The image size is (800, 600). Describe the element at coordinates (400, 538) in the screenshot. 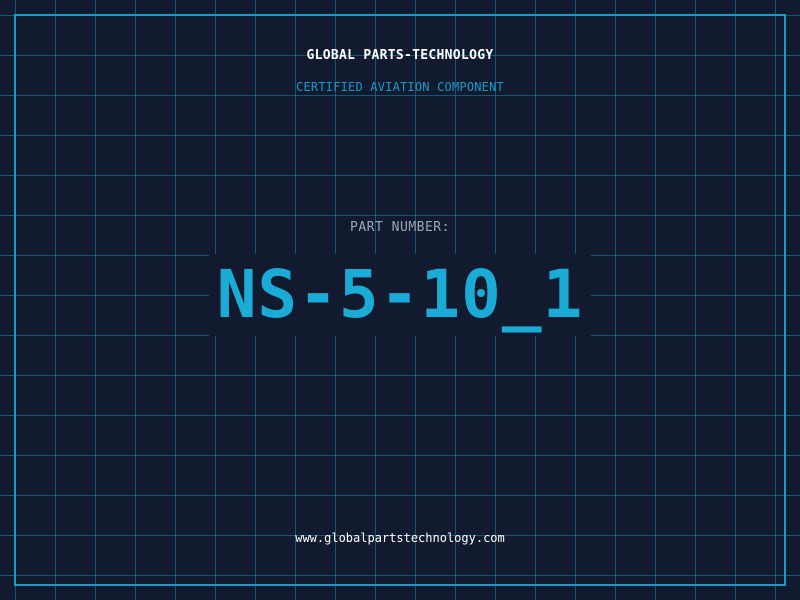

I see `website-url: www.globalpartstechnology.com` at that location.